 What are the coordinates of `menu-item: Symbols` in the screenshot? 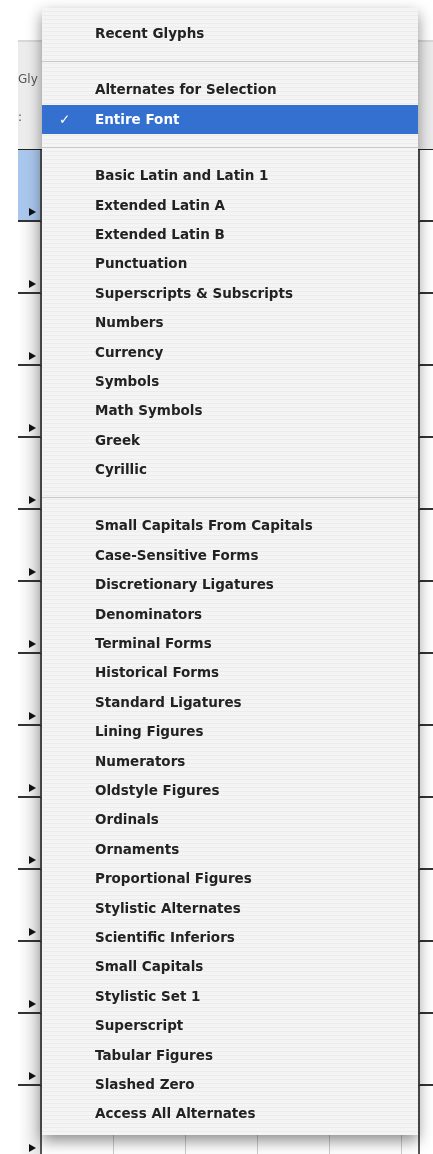 It's located at (230, 381).